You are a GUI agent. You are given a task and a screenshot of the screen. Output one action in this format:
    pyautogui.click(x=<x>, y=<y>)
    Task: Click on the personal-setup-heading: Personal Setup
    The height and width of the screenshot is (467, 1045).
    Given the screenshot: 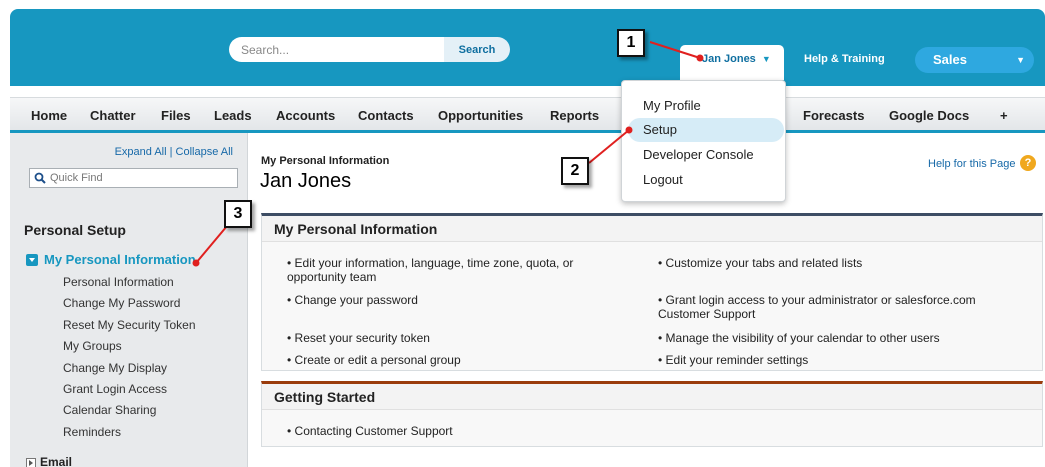 What is the action you would take?
    pyautogui.click(x=75, y=230)
    